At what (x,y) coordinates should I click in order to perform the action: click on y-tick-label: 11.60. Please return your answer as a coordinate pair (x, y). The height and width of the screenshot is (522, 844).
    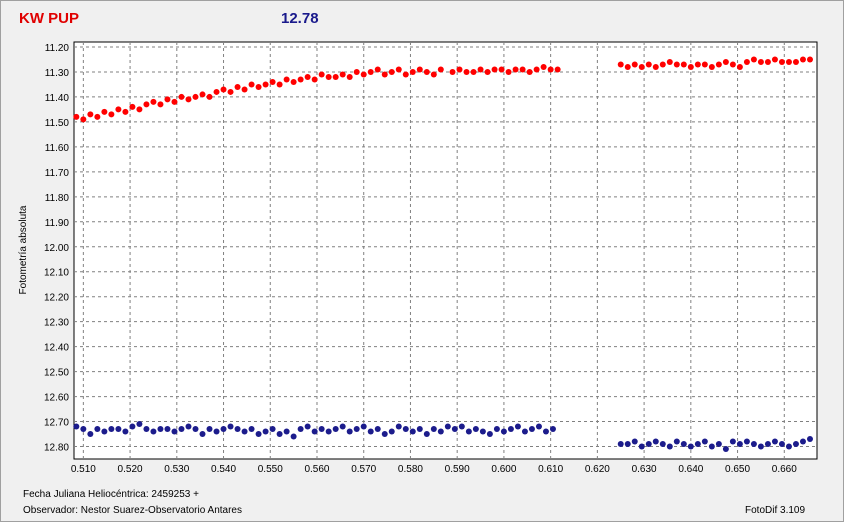
    Looking at the image, I should click on (57, 148).